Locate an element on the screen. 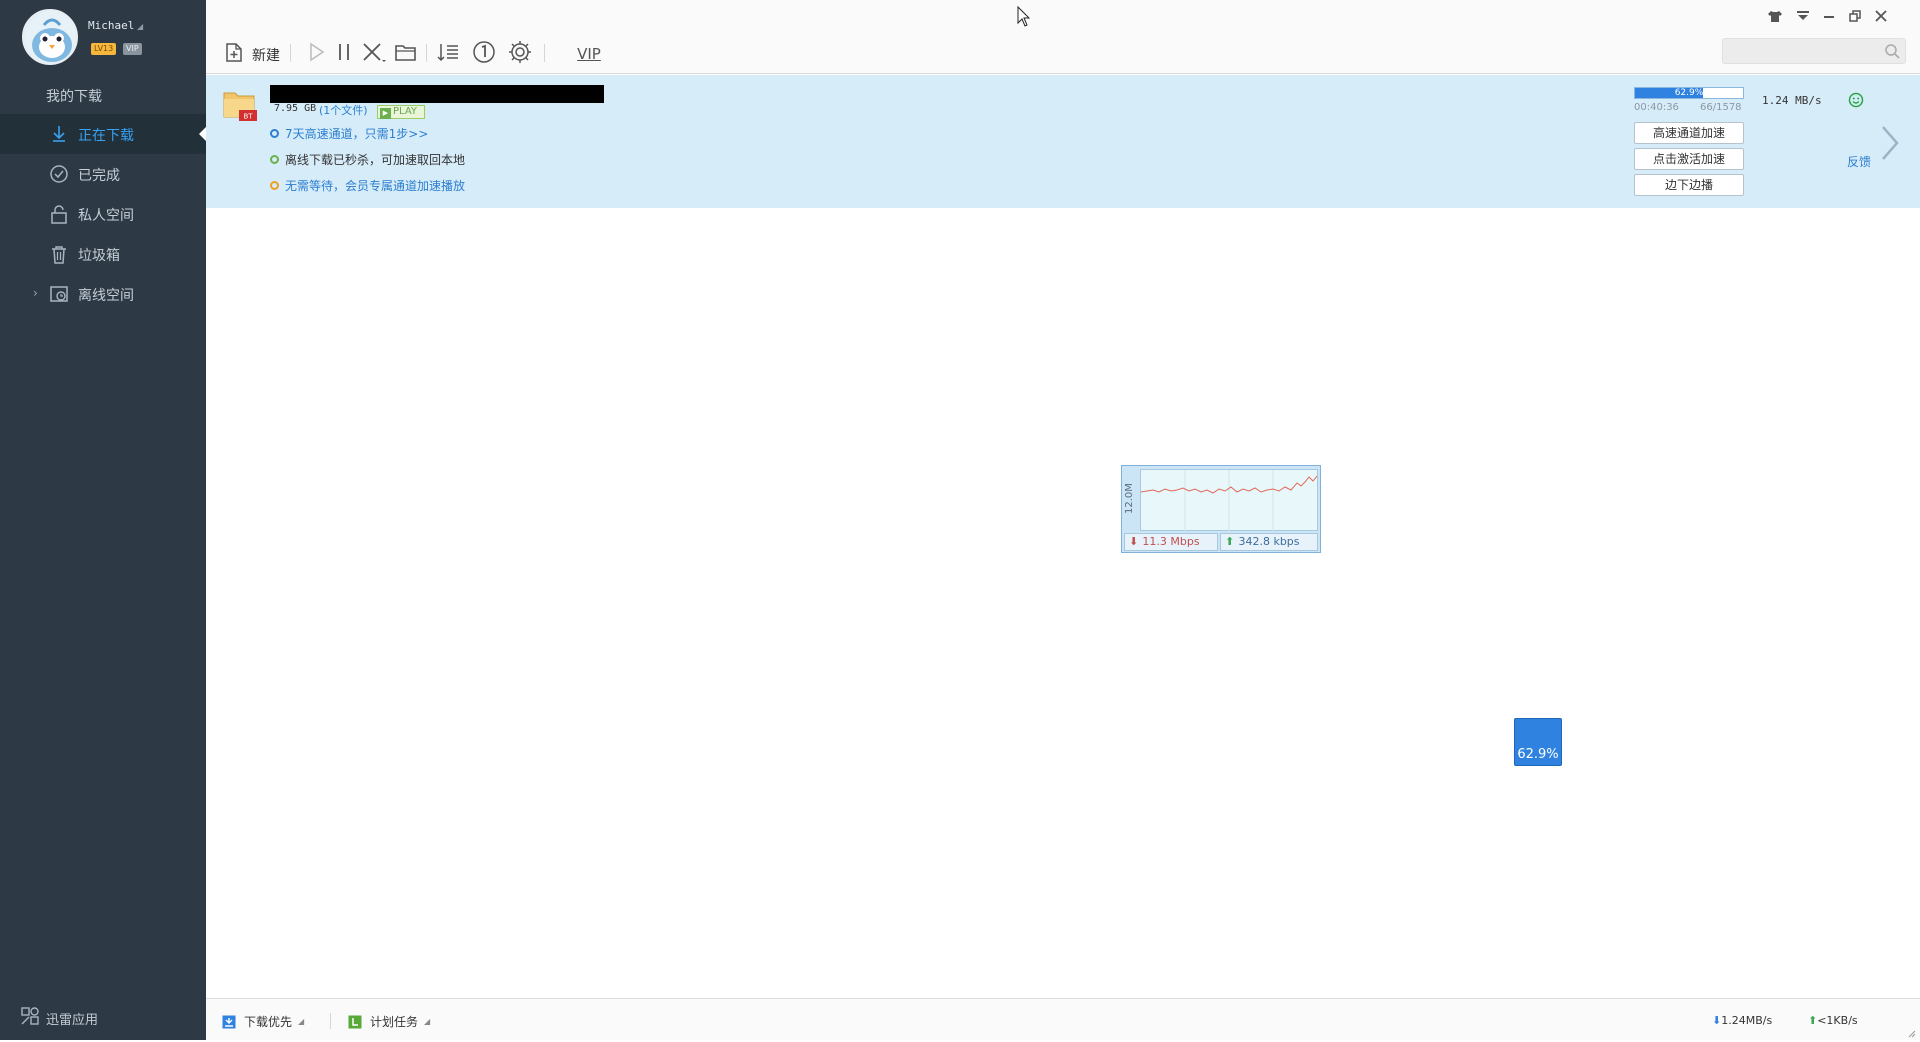 Image resolution: width=1920 pixels, height=1042 pixels. nav-downloading: 正在下载 is located at coordinates (103, 134).